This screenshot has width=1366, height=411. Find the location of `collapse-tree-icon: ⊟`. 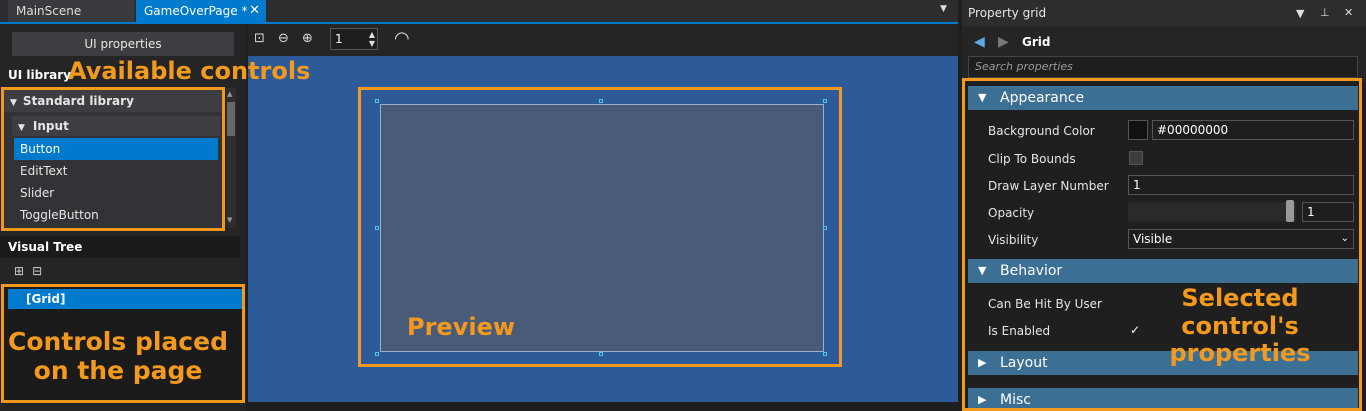

collapse-tree-icon: ⊟ is located at coordinates (37, 271).